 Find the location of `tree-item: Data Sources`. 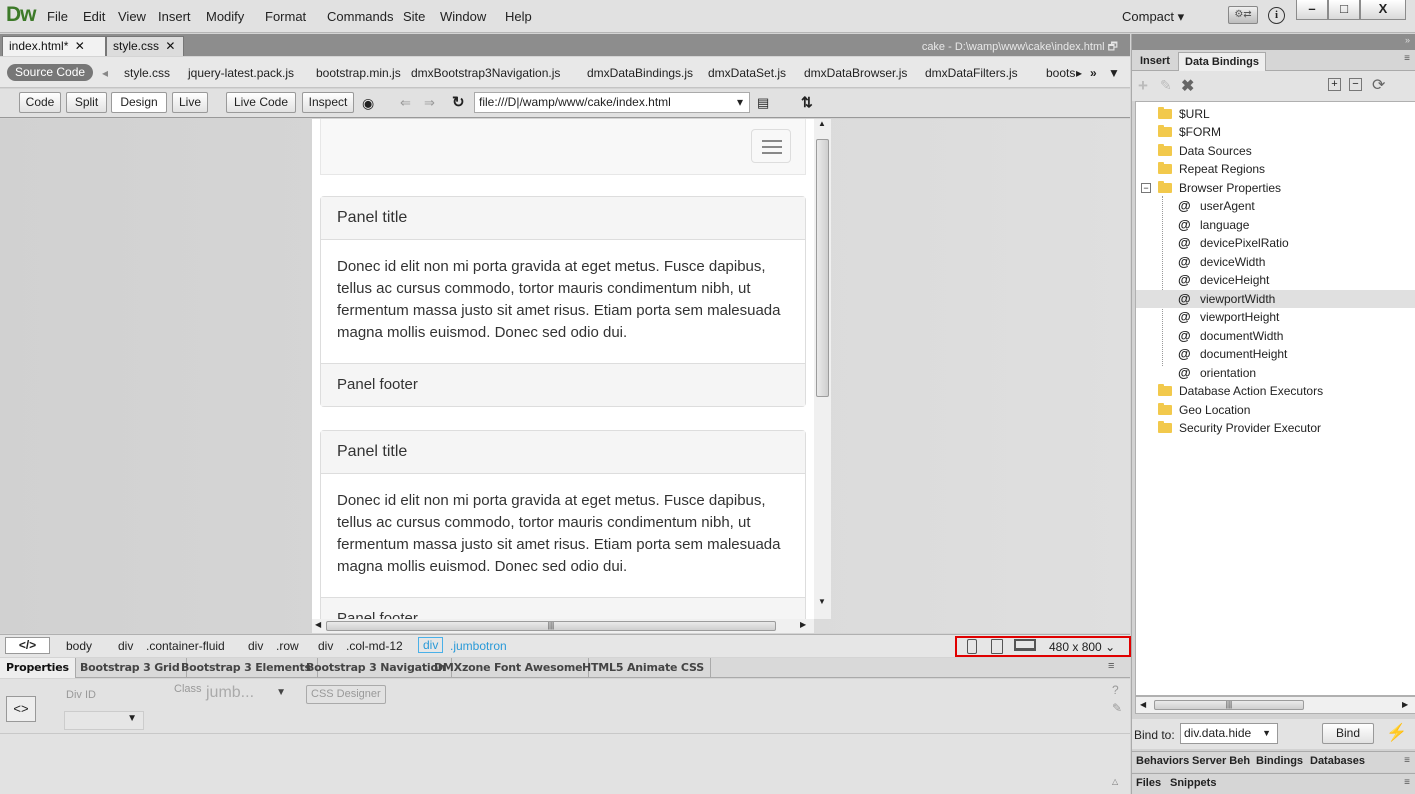

tree-item: Data Sources is located at coordinates (1205, 151).